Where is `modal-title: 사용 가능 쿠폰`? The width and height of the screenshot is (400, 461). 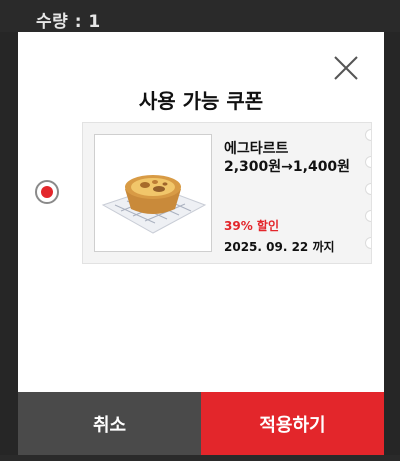 modal-title: 사용 가능 쿠폰 is located at coordinates (201, 101).